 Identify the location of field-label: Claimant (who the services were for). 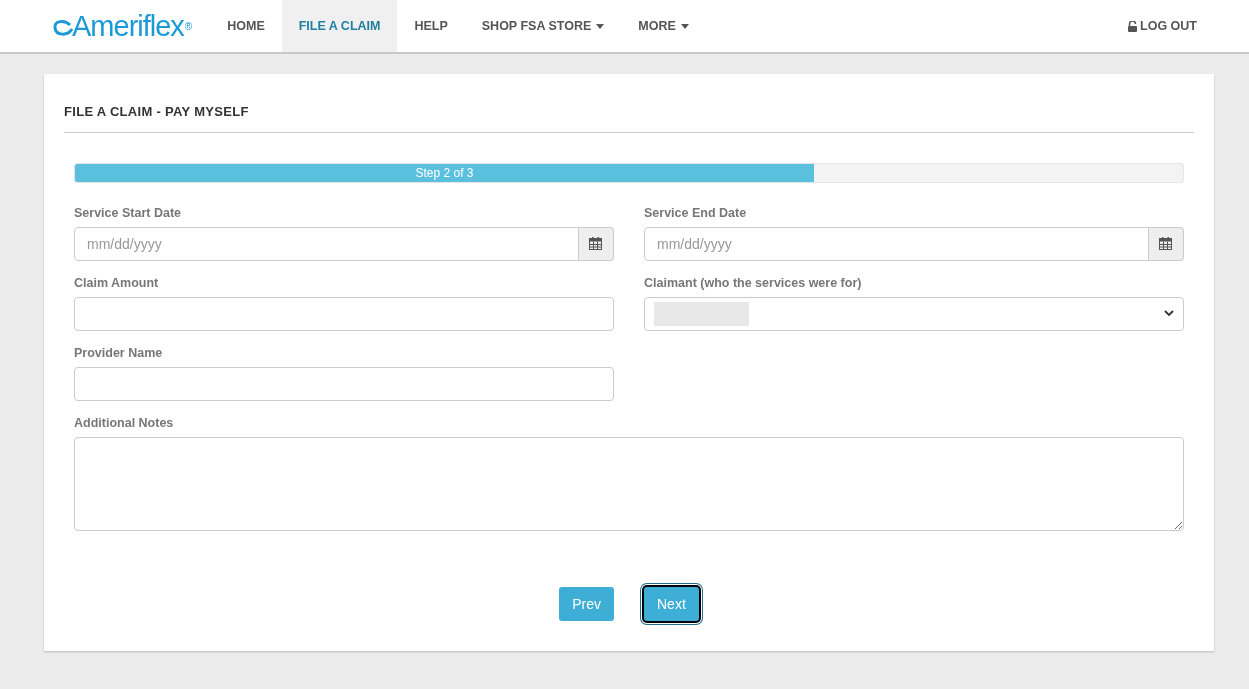
(753, 282).